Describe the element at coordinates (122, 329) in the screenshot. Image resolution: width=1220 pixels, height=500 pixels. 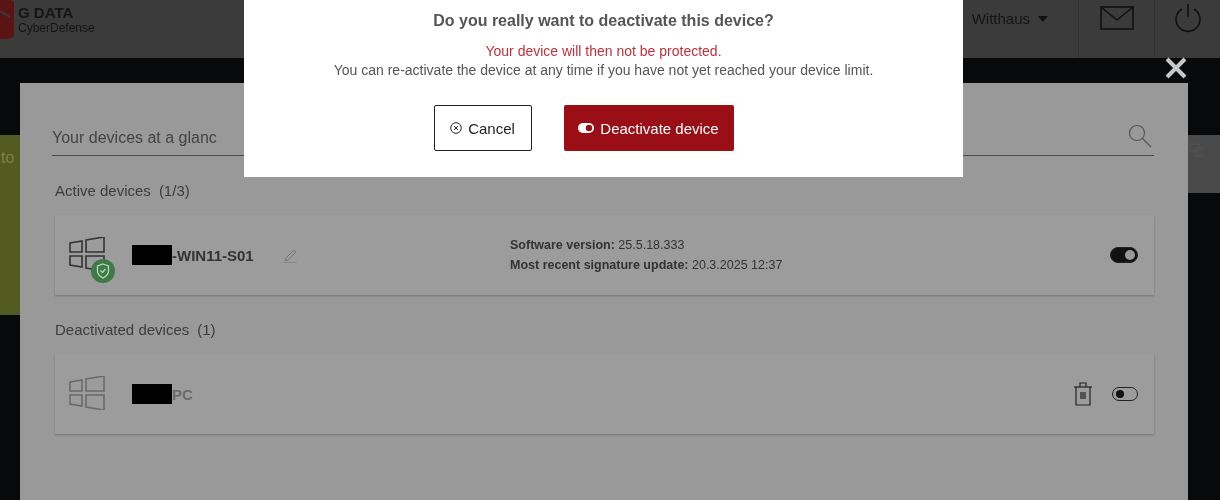
I see `section-title: Deactivated devices` at that location.